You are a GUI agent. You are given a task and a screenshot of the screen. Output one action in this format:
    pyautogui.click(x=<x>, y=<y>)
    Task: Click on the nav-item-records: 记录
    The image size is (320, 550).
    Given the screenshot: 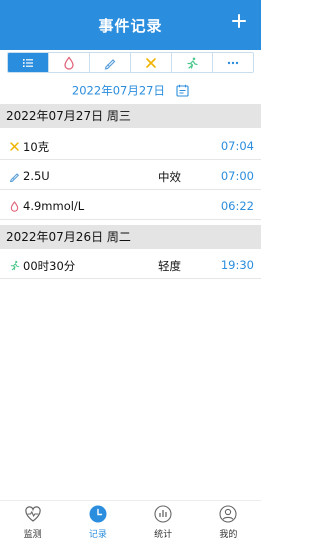 What is the action you would take?
    pyautogui.click(x=97, y=525)
    